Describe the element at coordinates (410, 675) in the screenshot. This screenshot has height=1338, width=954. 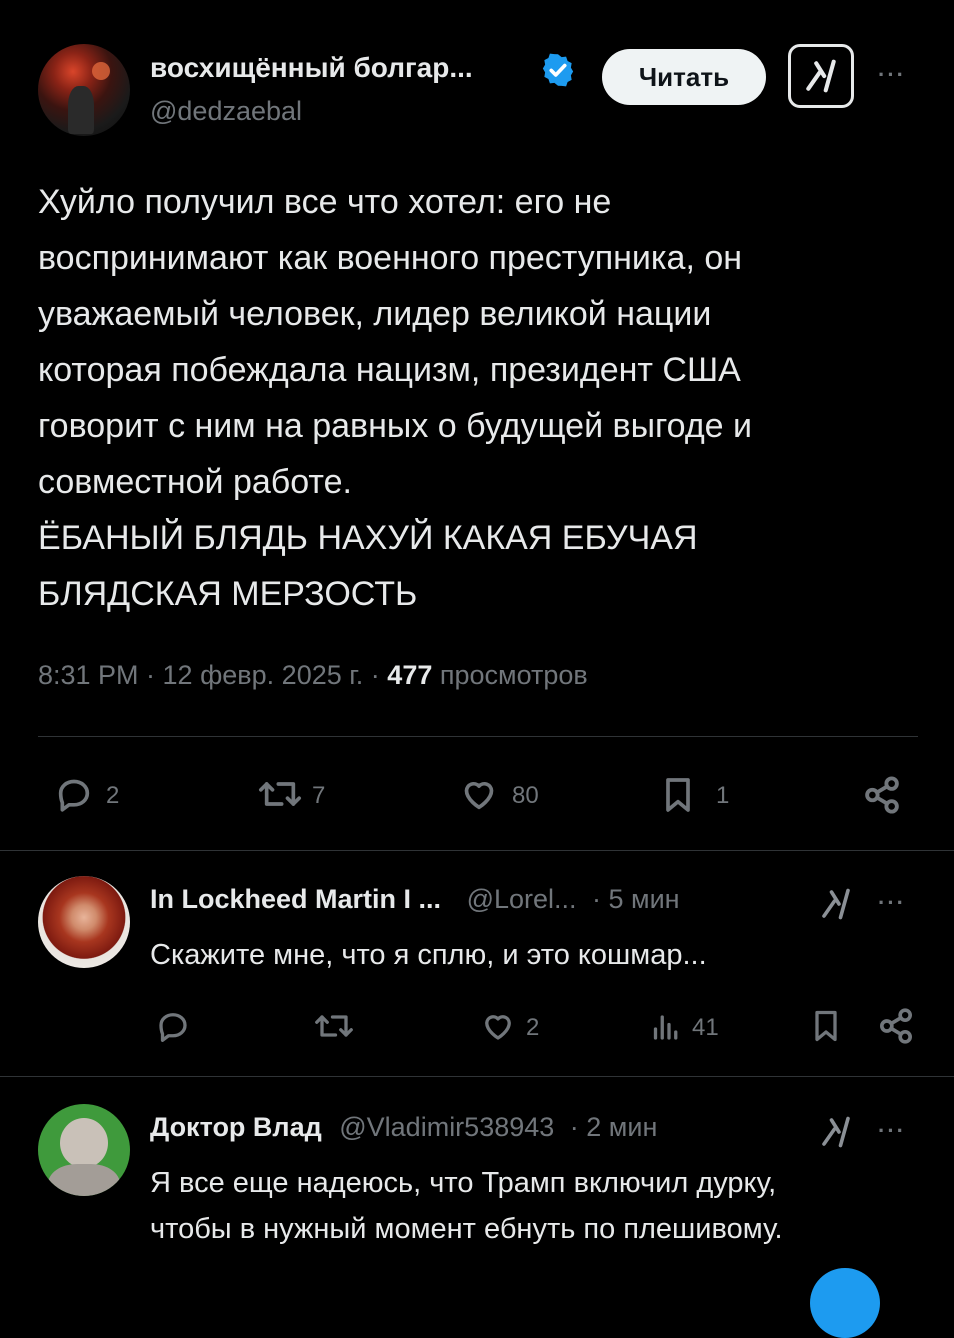
I see `views-count: 477` at that location.